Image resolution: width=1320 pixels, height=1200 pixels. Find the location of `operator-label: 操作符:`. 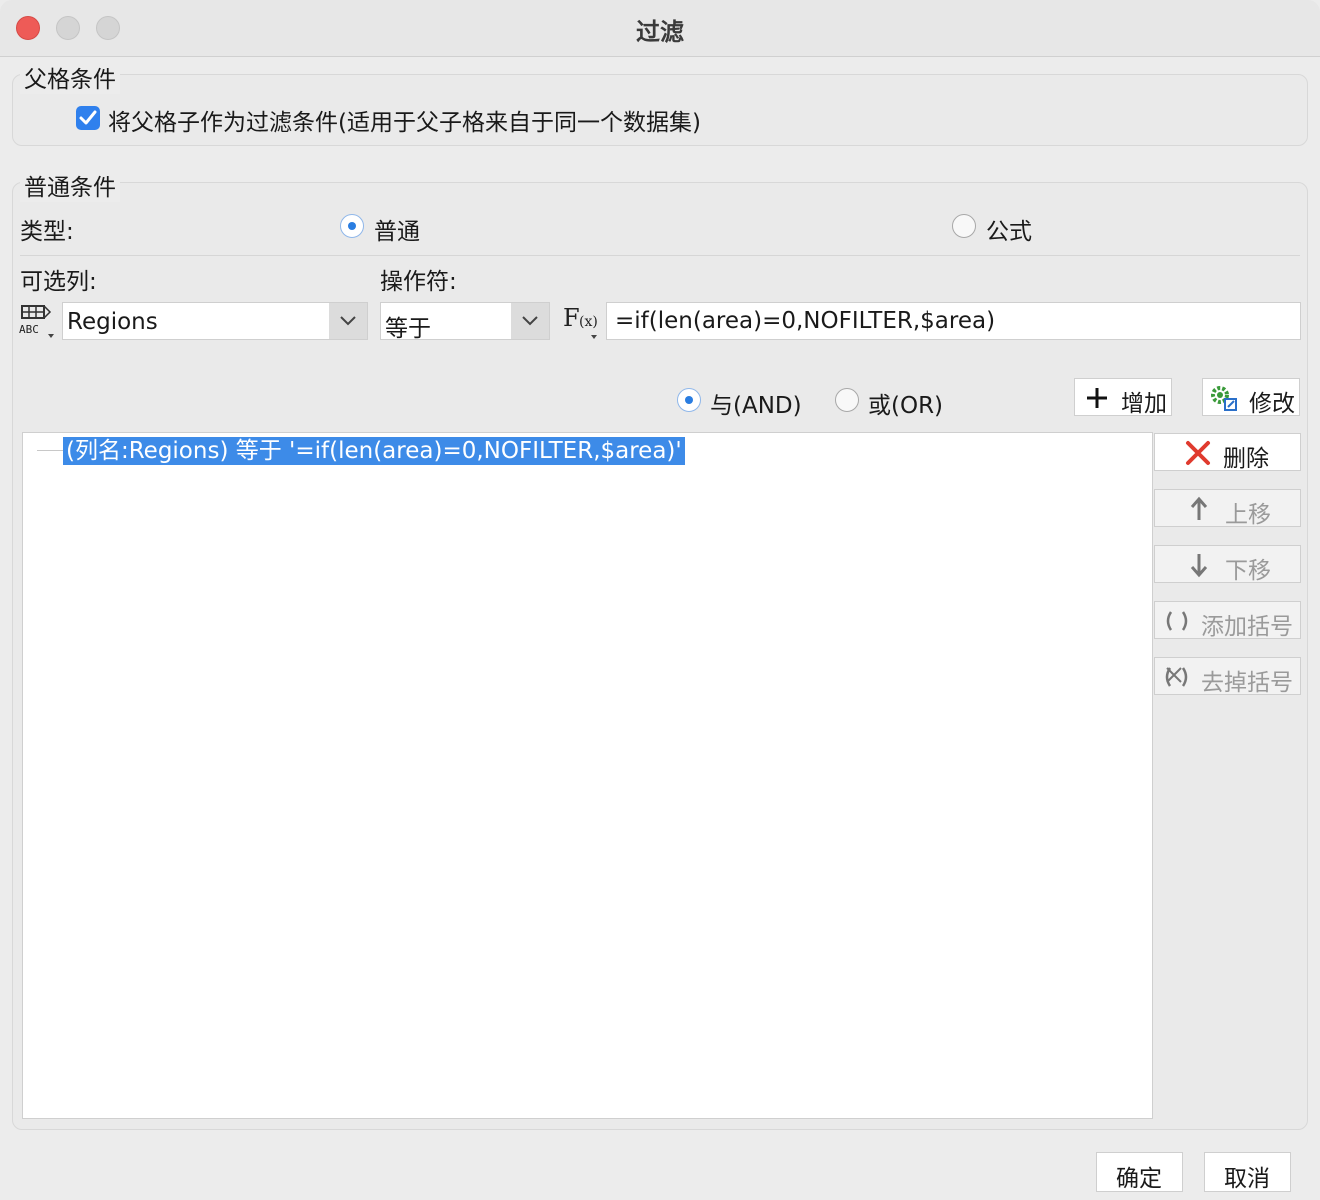

operator-label: 操作符: is located at coordinates (418, 282).